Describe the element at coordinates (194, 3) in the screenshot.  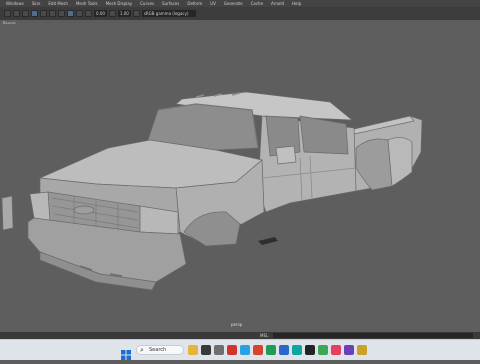
I see `menu-deform: Deform` at that location.